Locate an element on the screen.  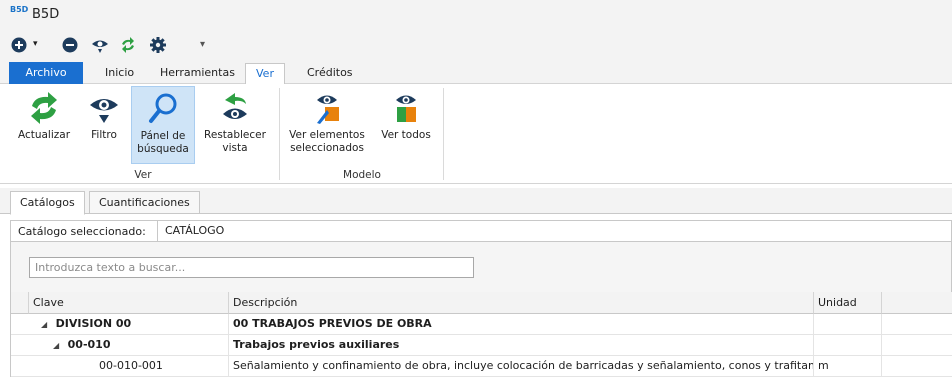
catalog-selector-value: CATÁLOGO is located at coordinates (195, 230).